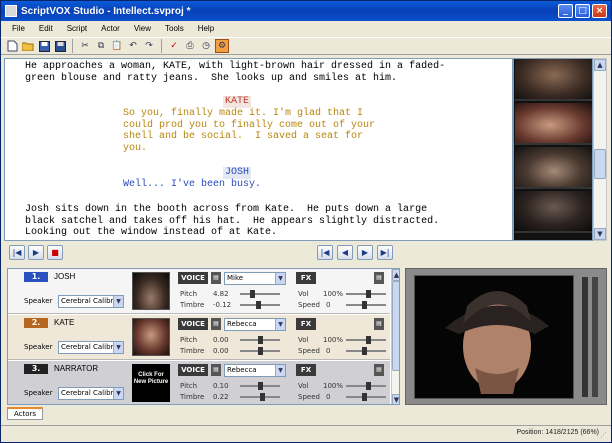 This screenshot has width=612, height=443. What do you see at coordinates (142, 28) in the screenshot?
I see `menu-view: View` at bounding box center [142, 28].